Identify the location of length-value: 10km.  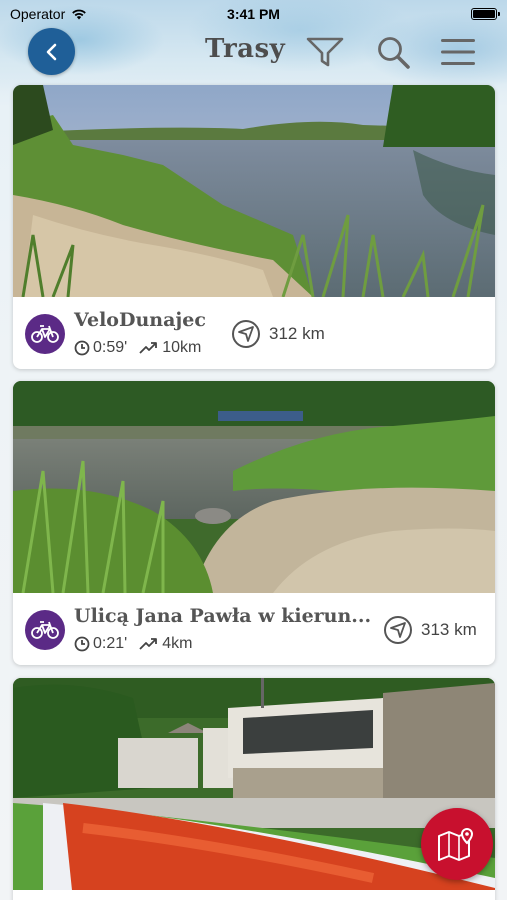
(182, 347).